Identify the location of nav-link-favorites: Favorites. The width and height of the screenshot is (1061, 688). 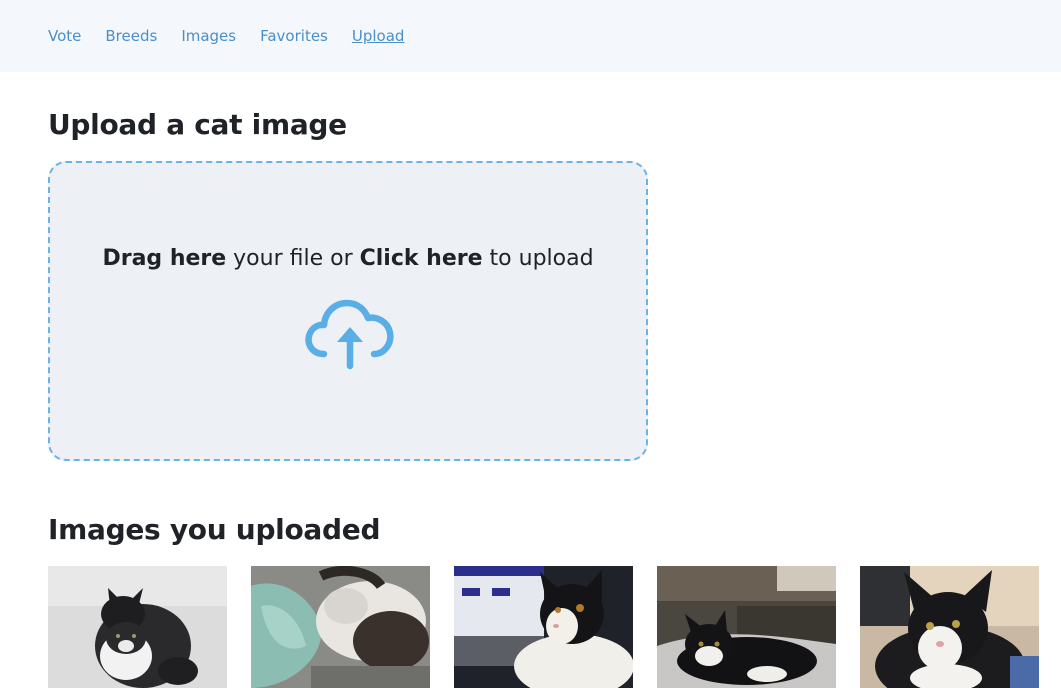
(294, 36).